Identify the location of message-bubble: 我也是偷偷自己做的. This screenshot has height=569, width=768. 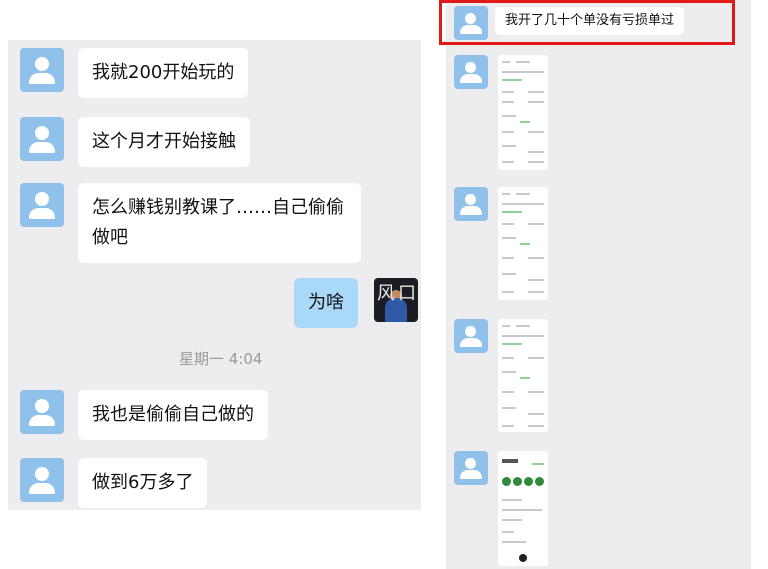
(173, 415).